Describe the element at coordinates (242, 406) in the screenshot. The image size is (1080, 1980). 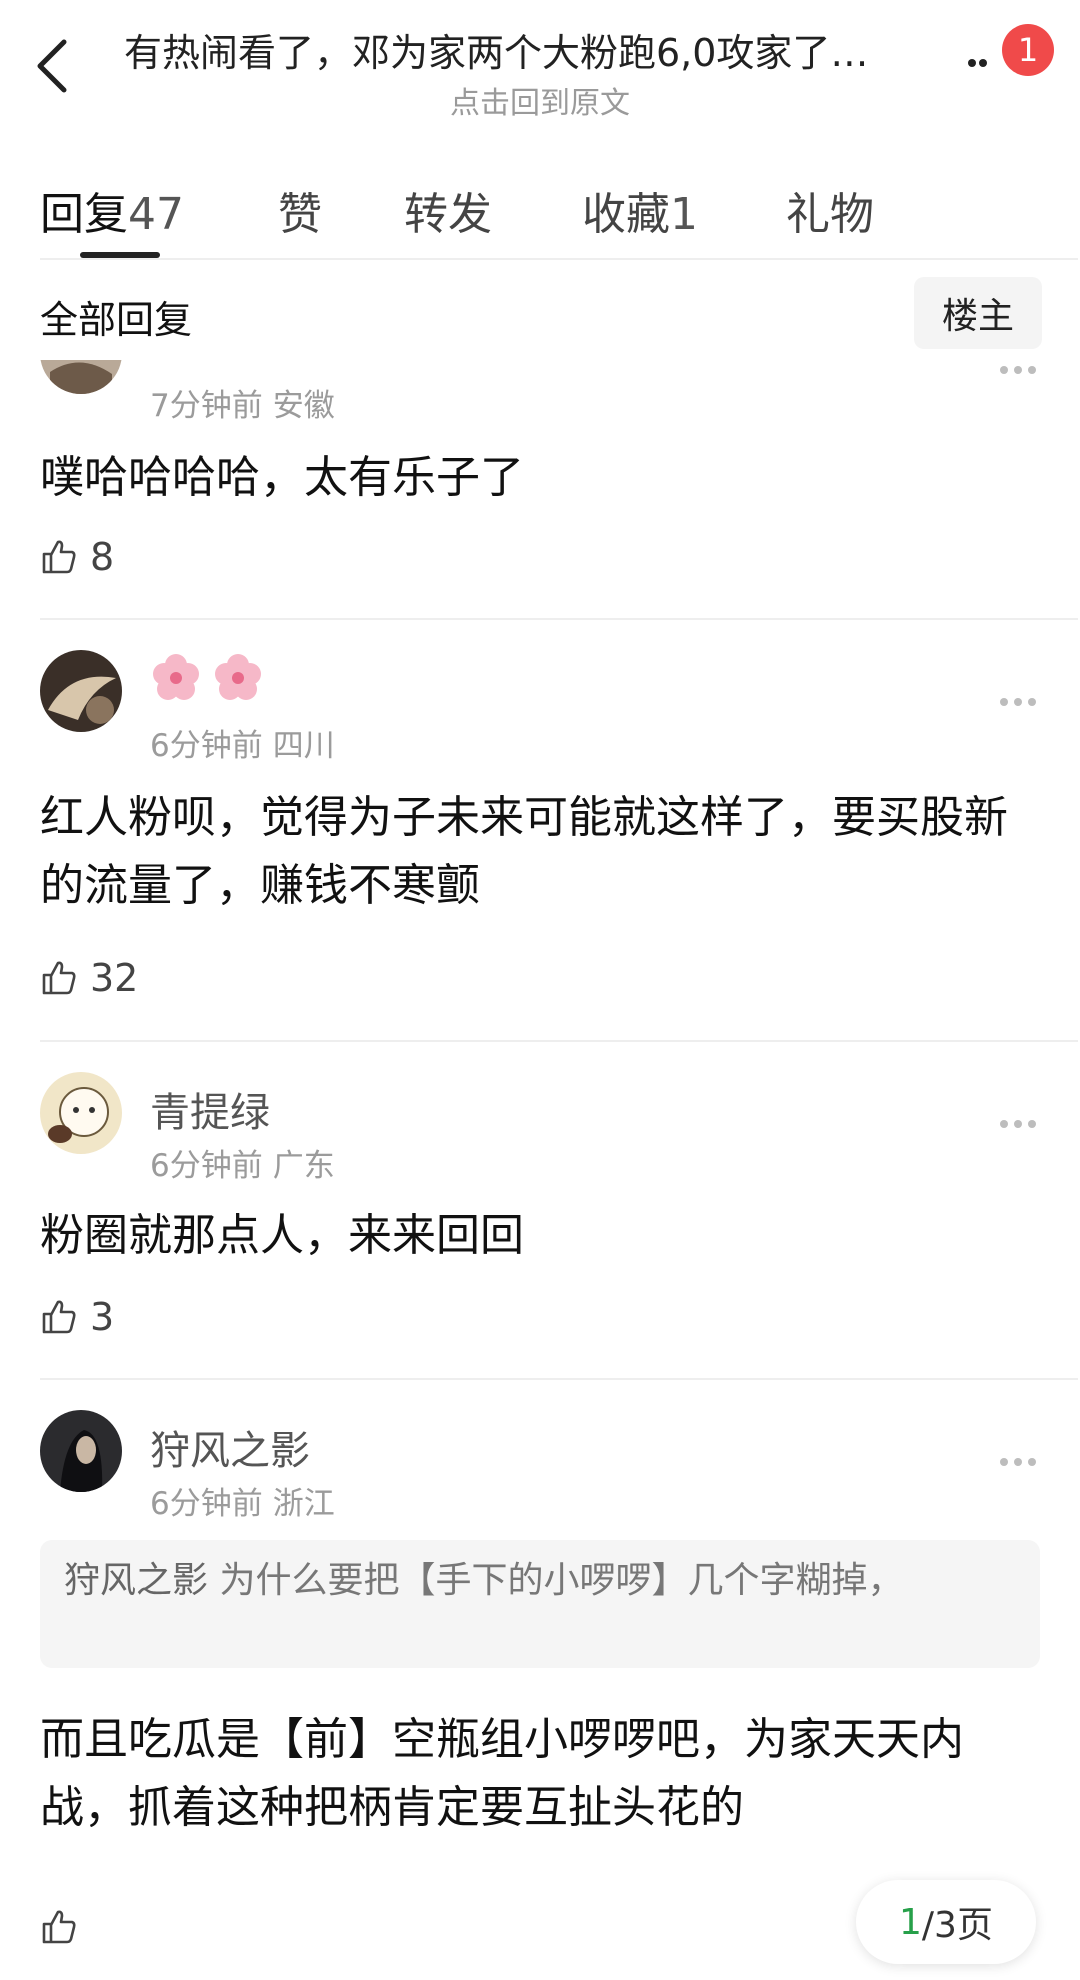
I see `comment-meta: 7分钟前 安徽` at that location.